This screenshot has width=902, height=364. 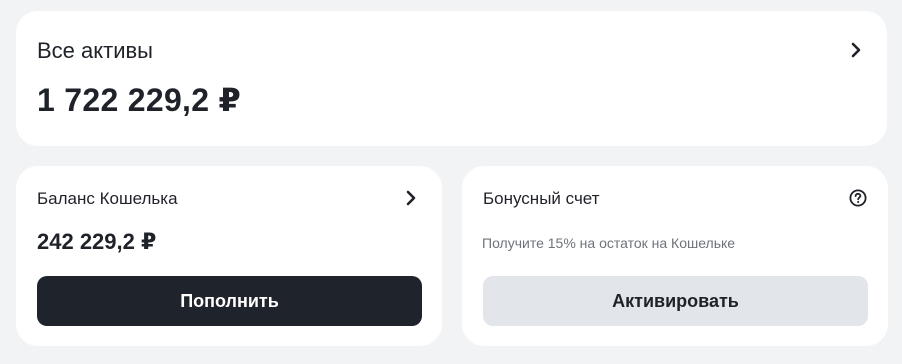 What do you see at coordinates (139, 100) in the screenshot?
I see `total-assets-amount: 1 722 229,2 ₽` at bounding box center [139, 100].